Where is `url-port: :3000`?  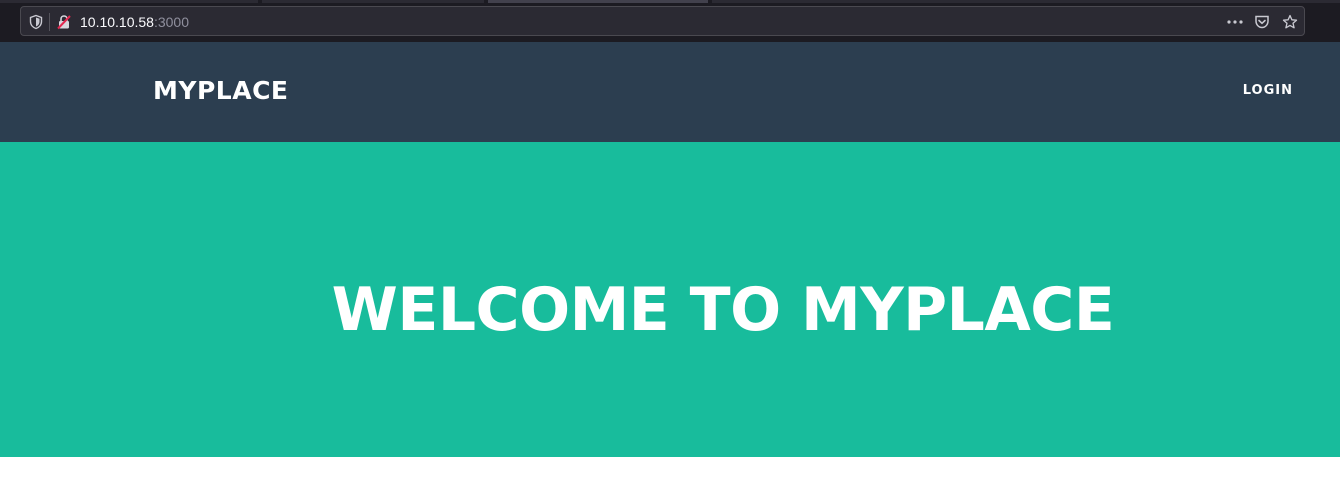
url-port: :3000 is located at coordinates (171, 22).